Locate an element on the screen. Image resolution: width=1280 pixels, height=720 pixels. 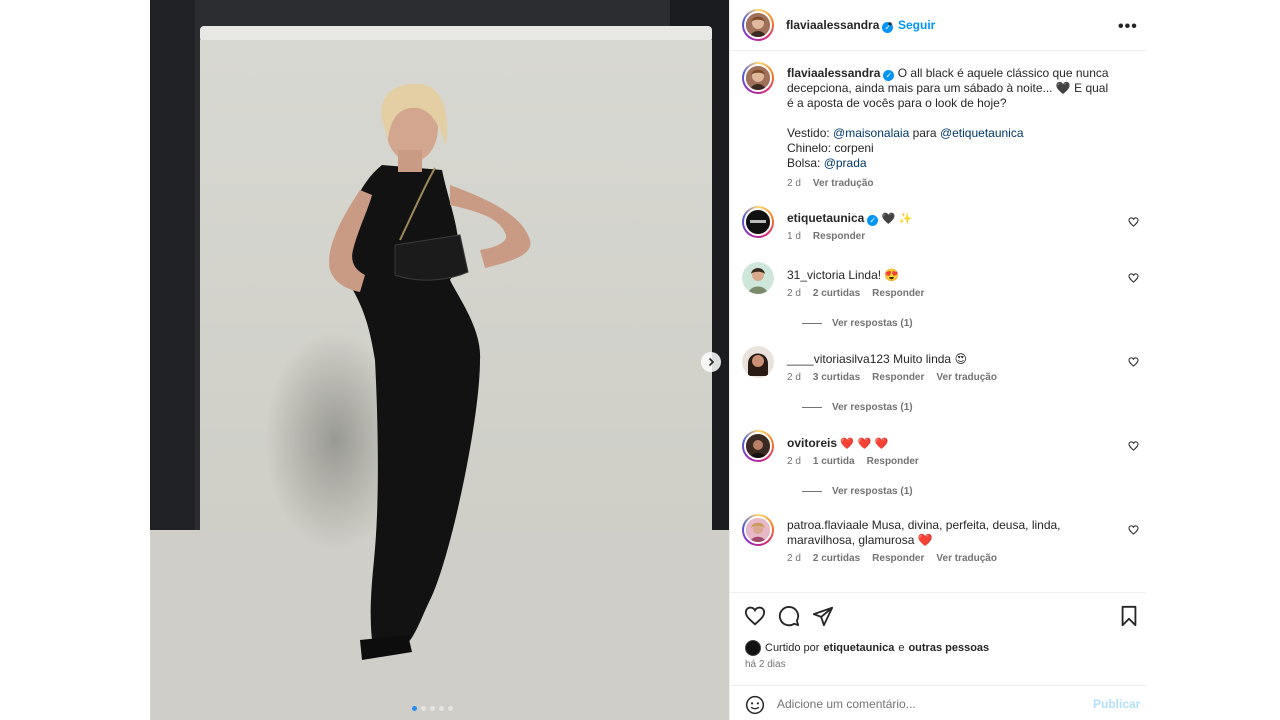
comment-text: ____vitoriasilva123 Muito linda 😍 is located at coordinates (947, 359).